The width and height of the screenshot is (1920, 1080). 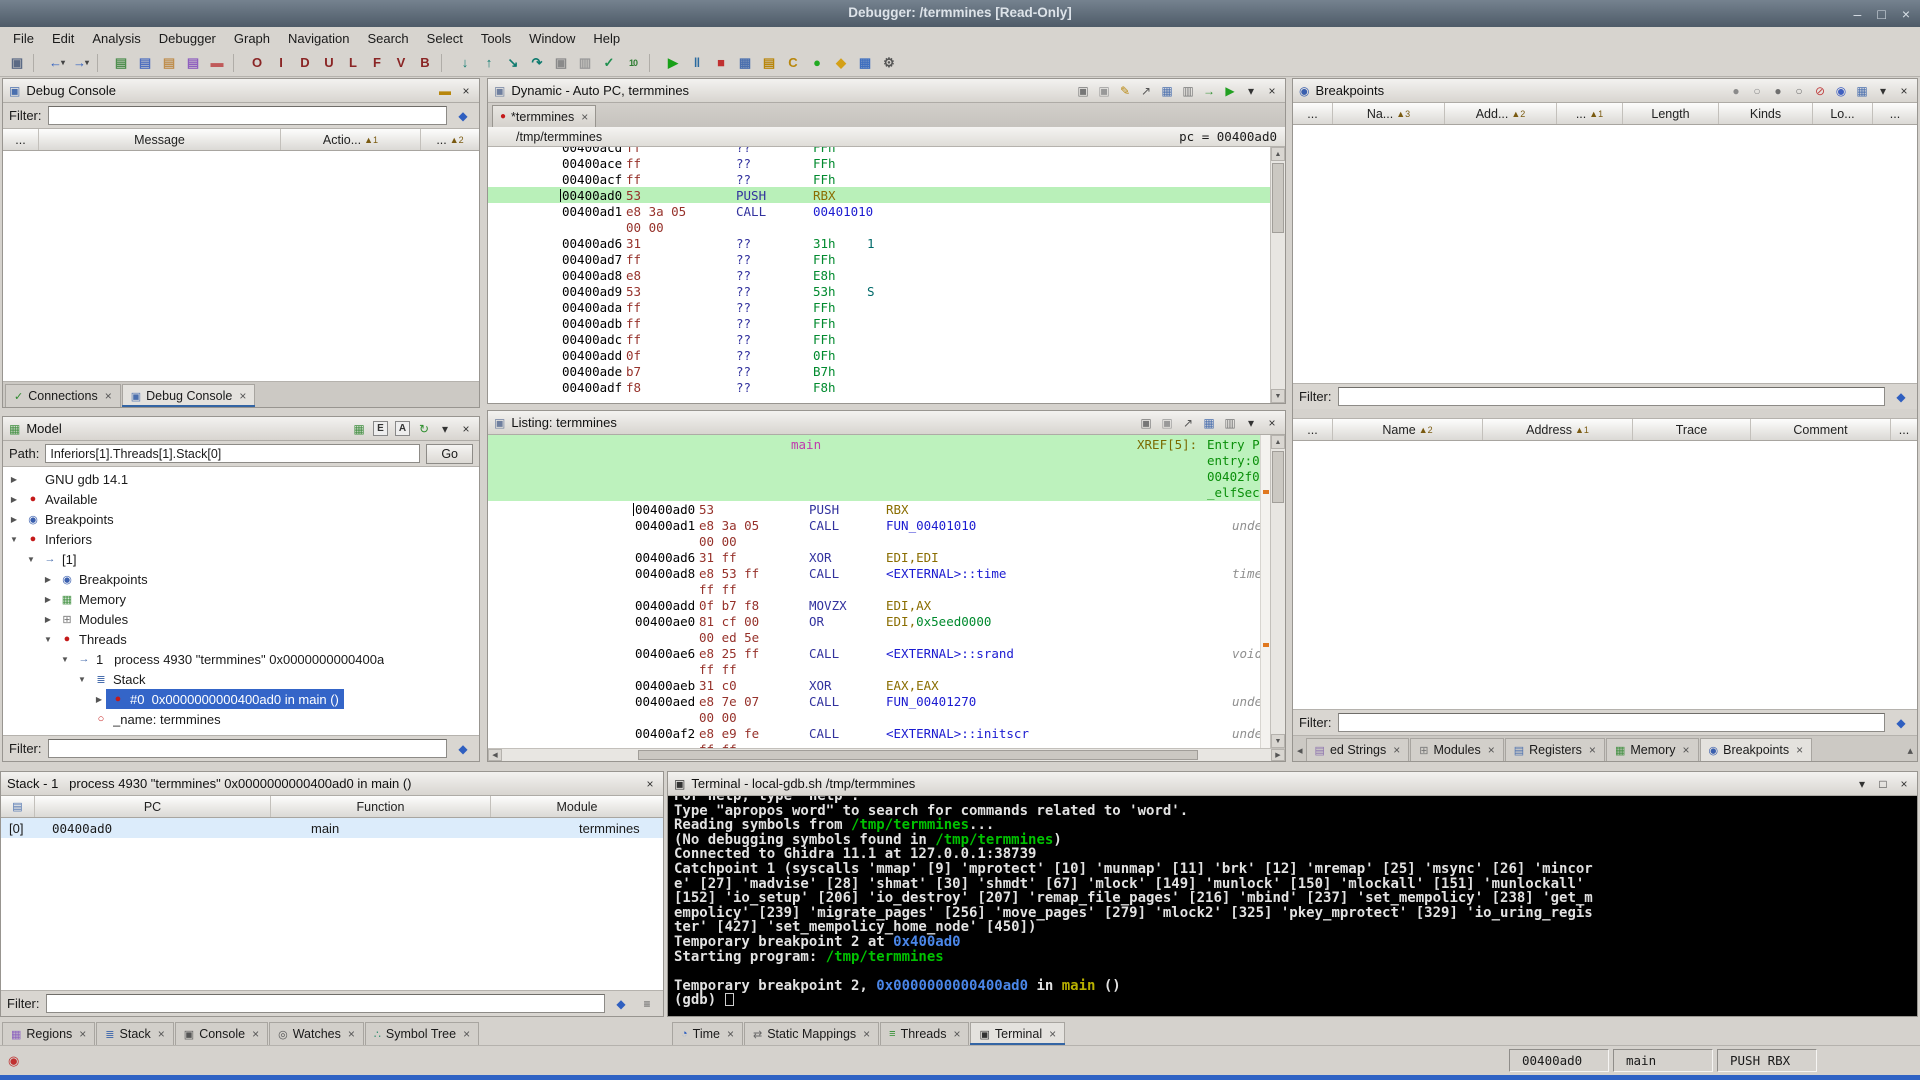 I want to click on gear-icon: ⚙, so click(x=889, y=63).